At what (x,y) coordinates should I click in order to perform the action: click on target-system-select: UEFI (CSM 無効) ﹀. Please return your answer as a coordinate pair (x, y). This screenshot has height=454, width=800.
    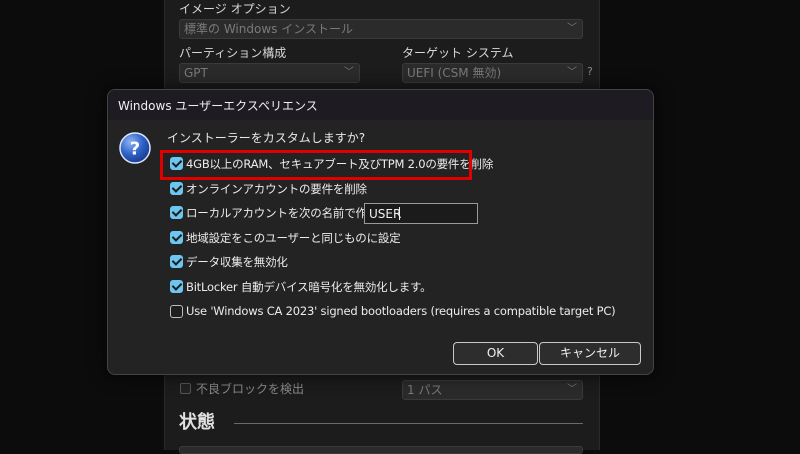
    Looking at the image, I should click on (492, 73).